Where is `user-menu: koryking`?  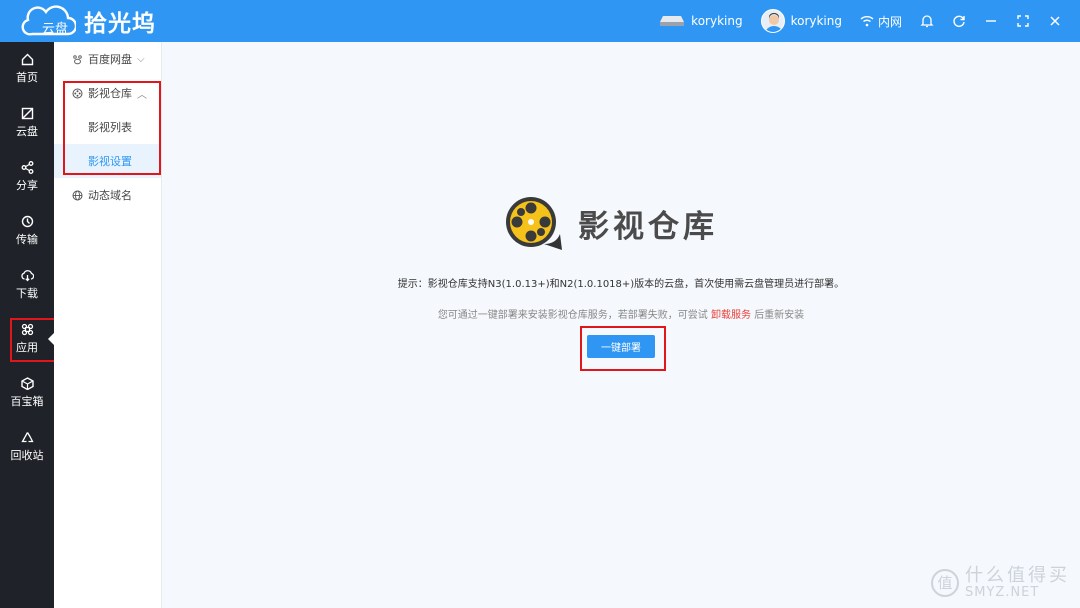 user-menu: koryking is located at coordinates (801, 21).